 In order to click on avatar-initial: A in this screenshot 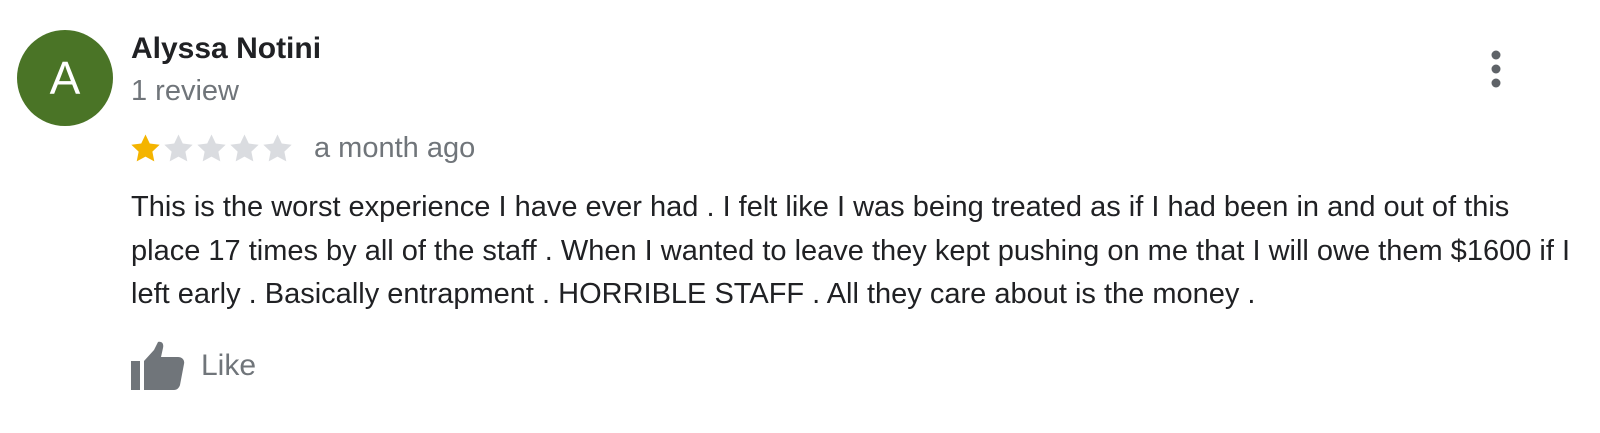, I will do `click(65, 78)`.